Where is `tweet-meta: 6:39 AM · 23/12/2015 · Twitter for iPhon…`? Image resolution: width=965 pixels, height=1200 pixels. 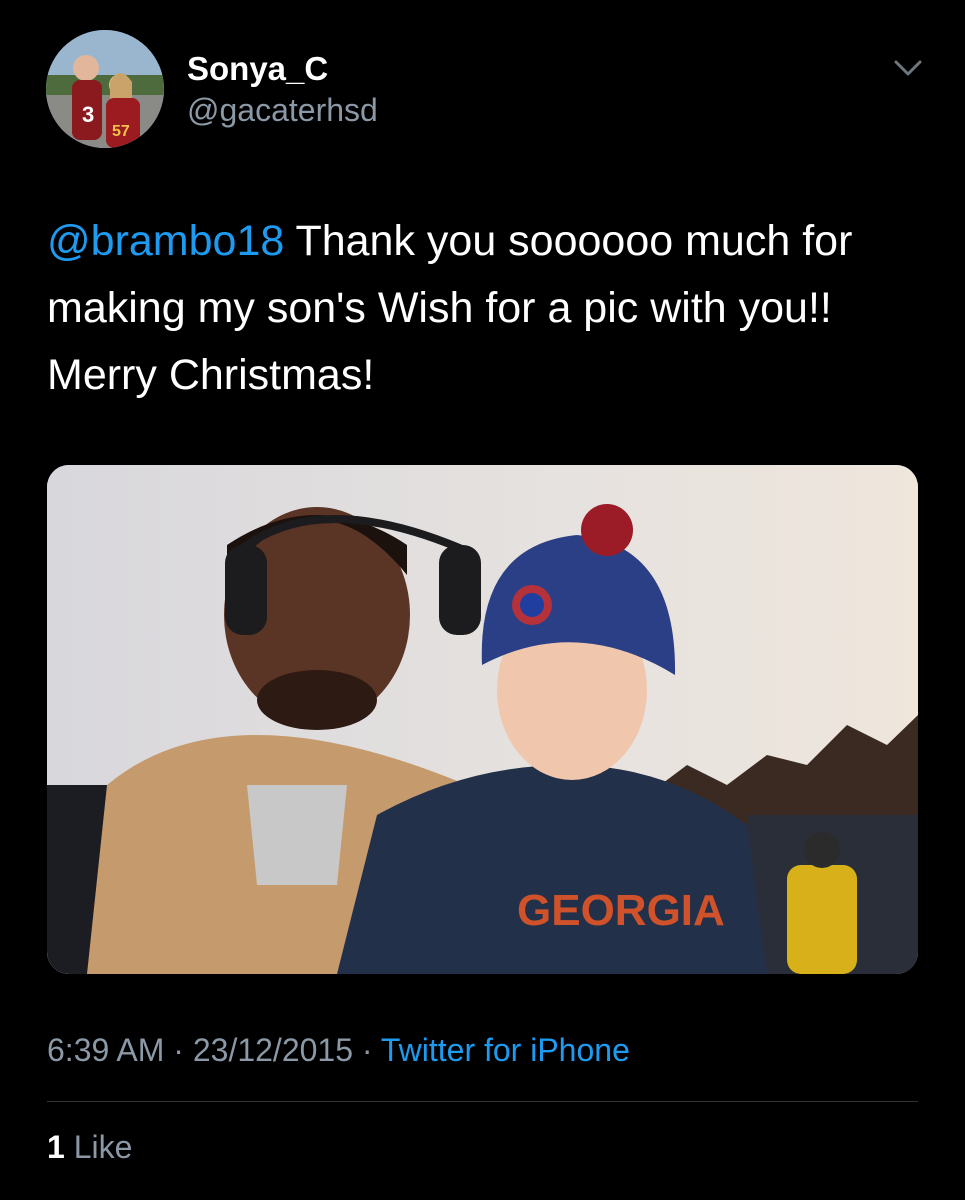
tweet-meta: 6:39 AM · 23/12/2015 · Twitter for iPhon… is located at coordinates (338, 1050).